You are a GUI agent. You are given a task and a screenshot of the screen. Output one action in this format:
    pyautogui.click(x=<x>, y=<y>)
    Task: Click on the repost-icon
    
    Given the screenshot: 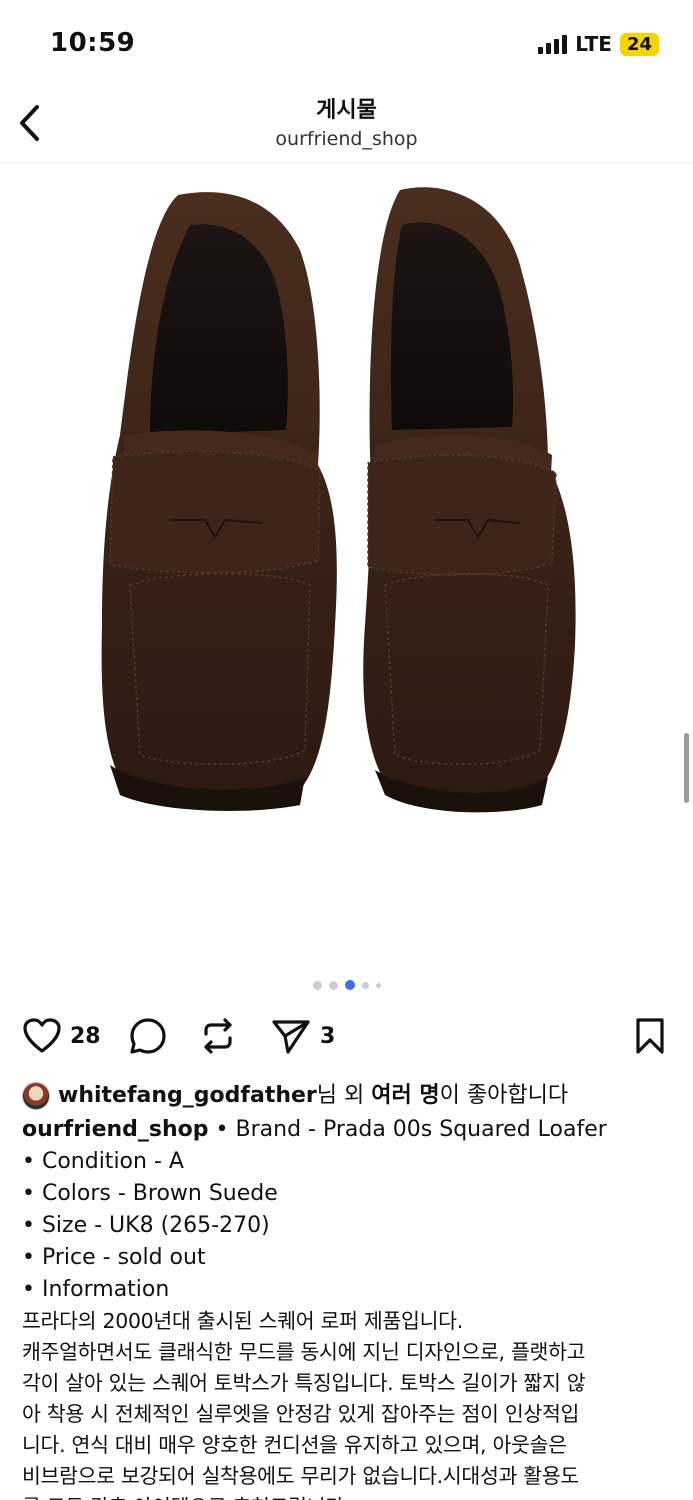 What is the action you would take?
    pyautogui.click(x=218, y=1036)
    